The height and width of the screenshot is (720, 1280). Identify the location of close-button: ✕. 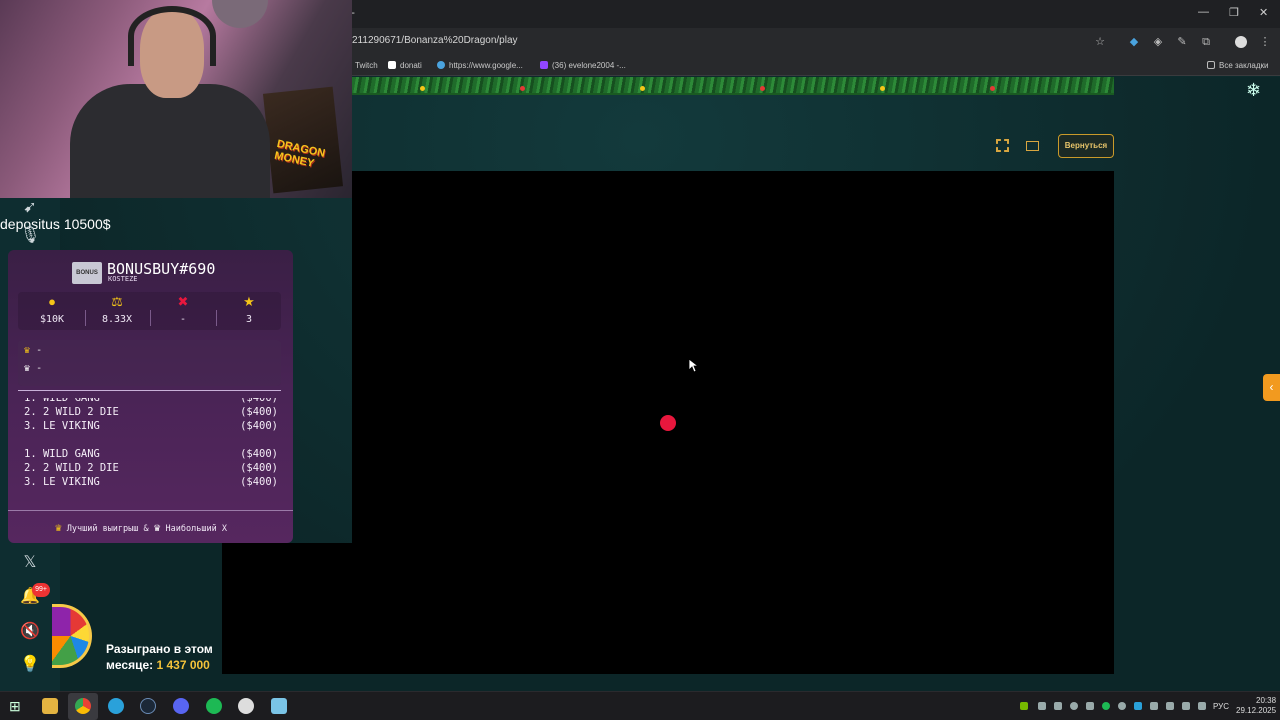
(1263, 12).